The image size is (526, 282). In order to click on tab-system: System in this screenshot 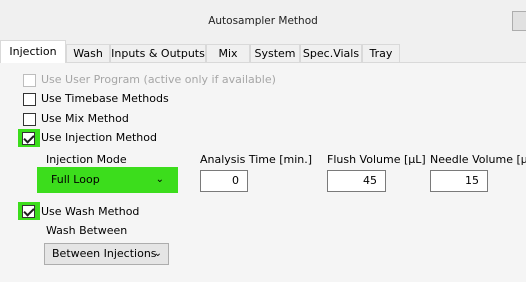, I will do `click(275, 53)`.